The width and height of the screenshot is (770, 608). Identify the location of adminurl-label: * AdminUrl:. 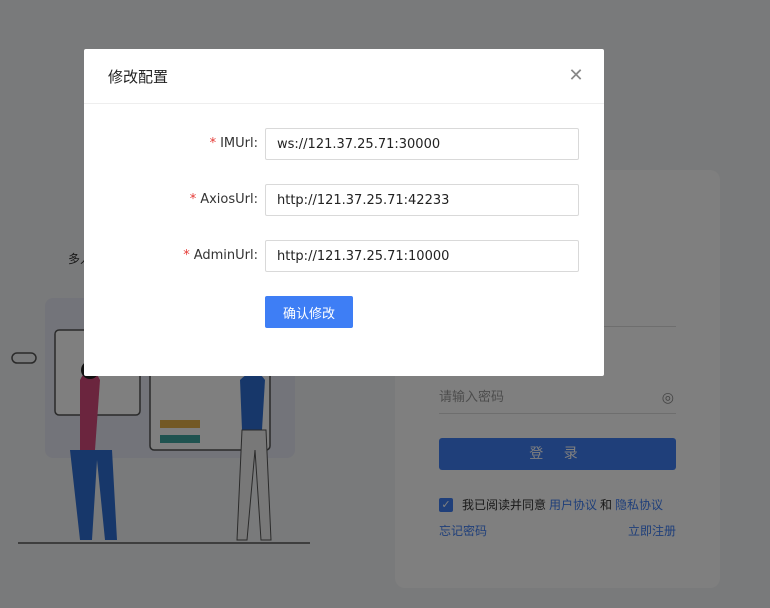
(220, 256).